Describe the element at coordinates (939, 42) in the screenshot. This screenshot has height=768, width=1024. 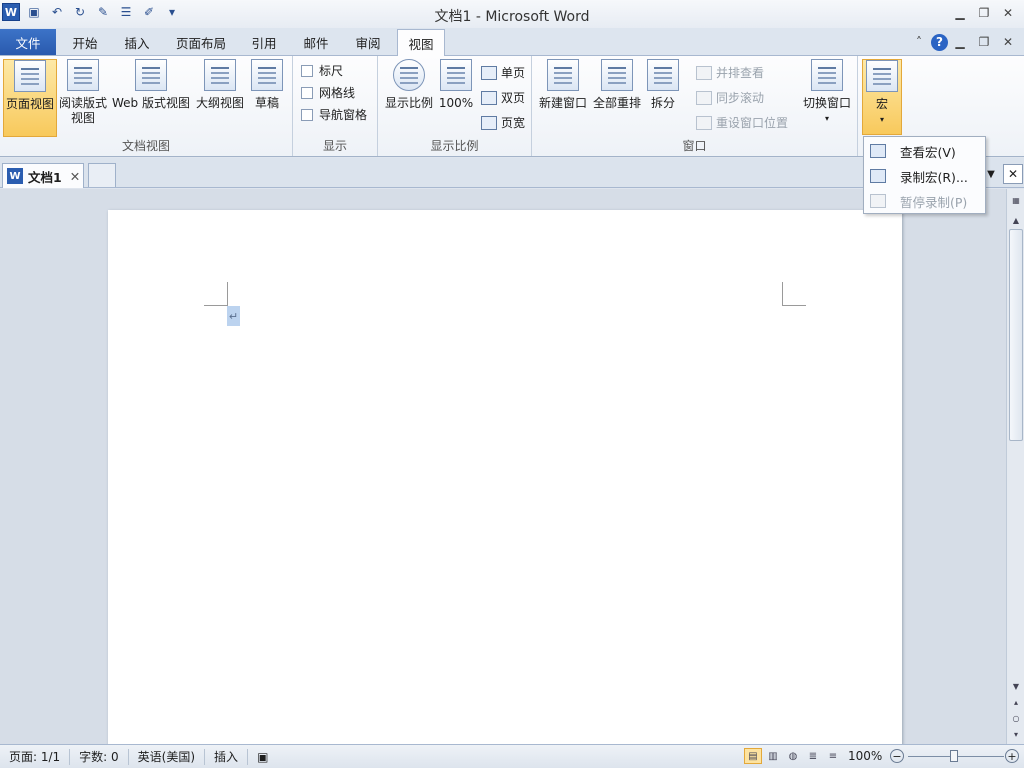
I see `help-icon: ?` at that location.